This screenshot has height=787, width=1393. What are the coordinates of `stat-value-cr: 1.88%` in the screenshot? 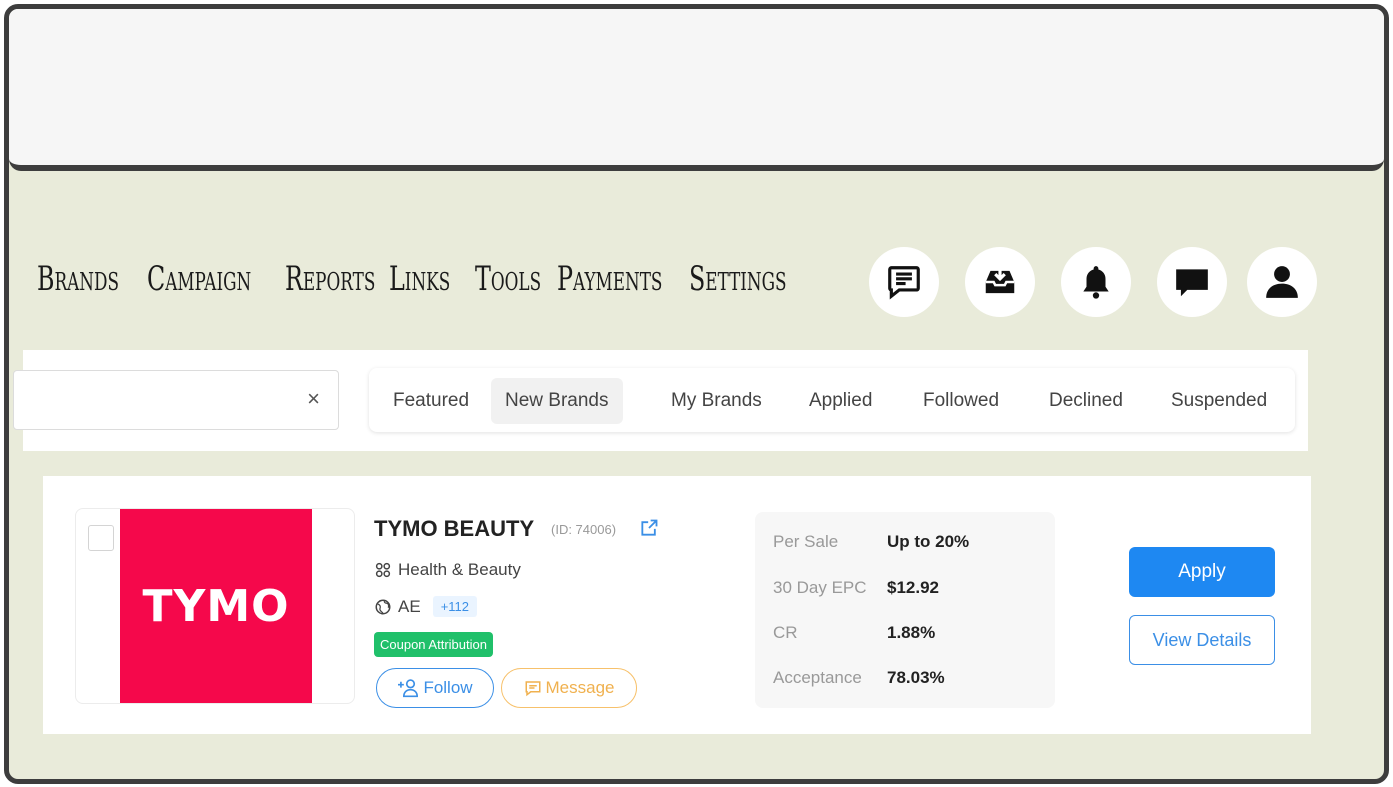 It's located at (911, 632).